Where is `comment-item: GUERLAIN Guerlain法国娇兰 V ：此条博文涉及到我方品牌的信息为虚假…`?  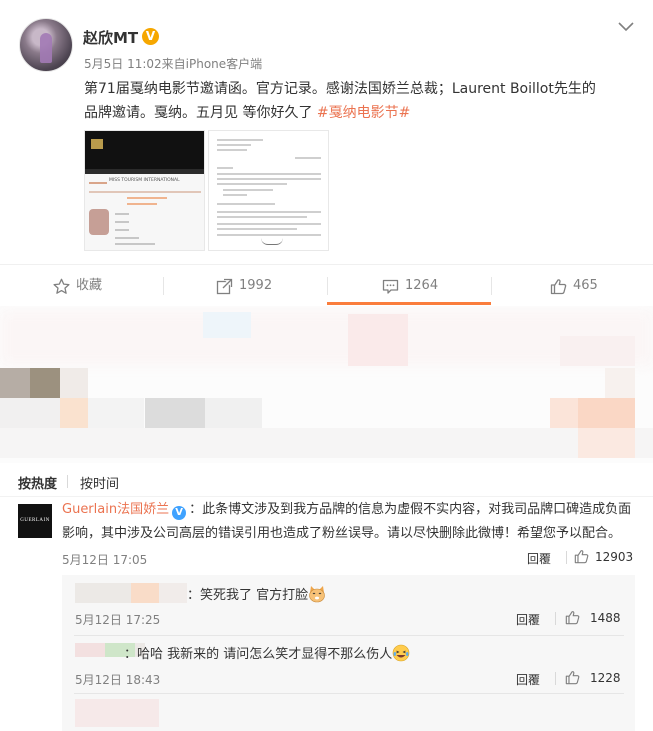
comment-item: GUERLAIN Guerlain法国娇兰 V ：此条博文涉及到我方品牌的信息为虚假… is located at coordinates (326, 537).